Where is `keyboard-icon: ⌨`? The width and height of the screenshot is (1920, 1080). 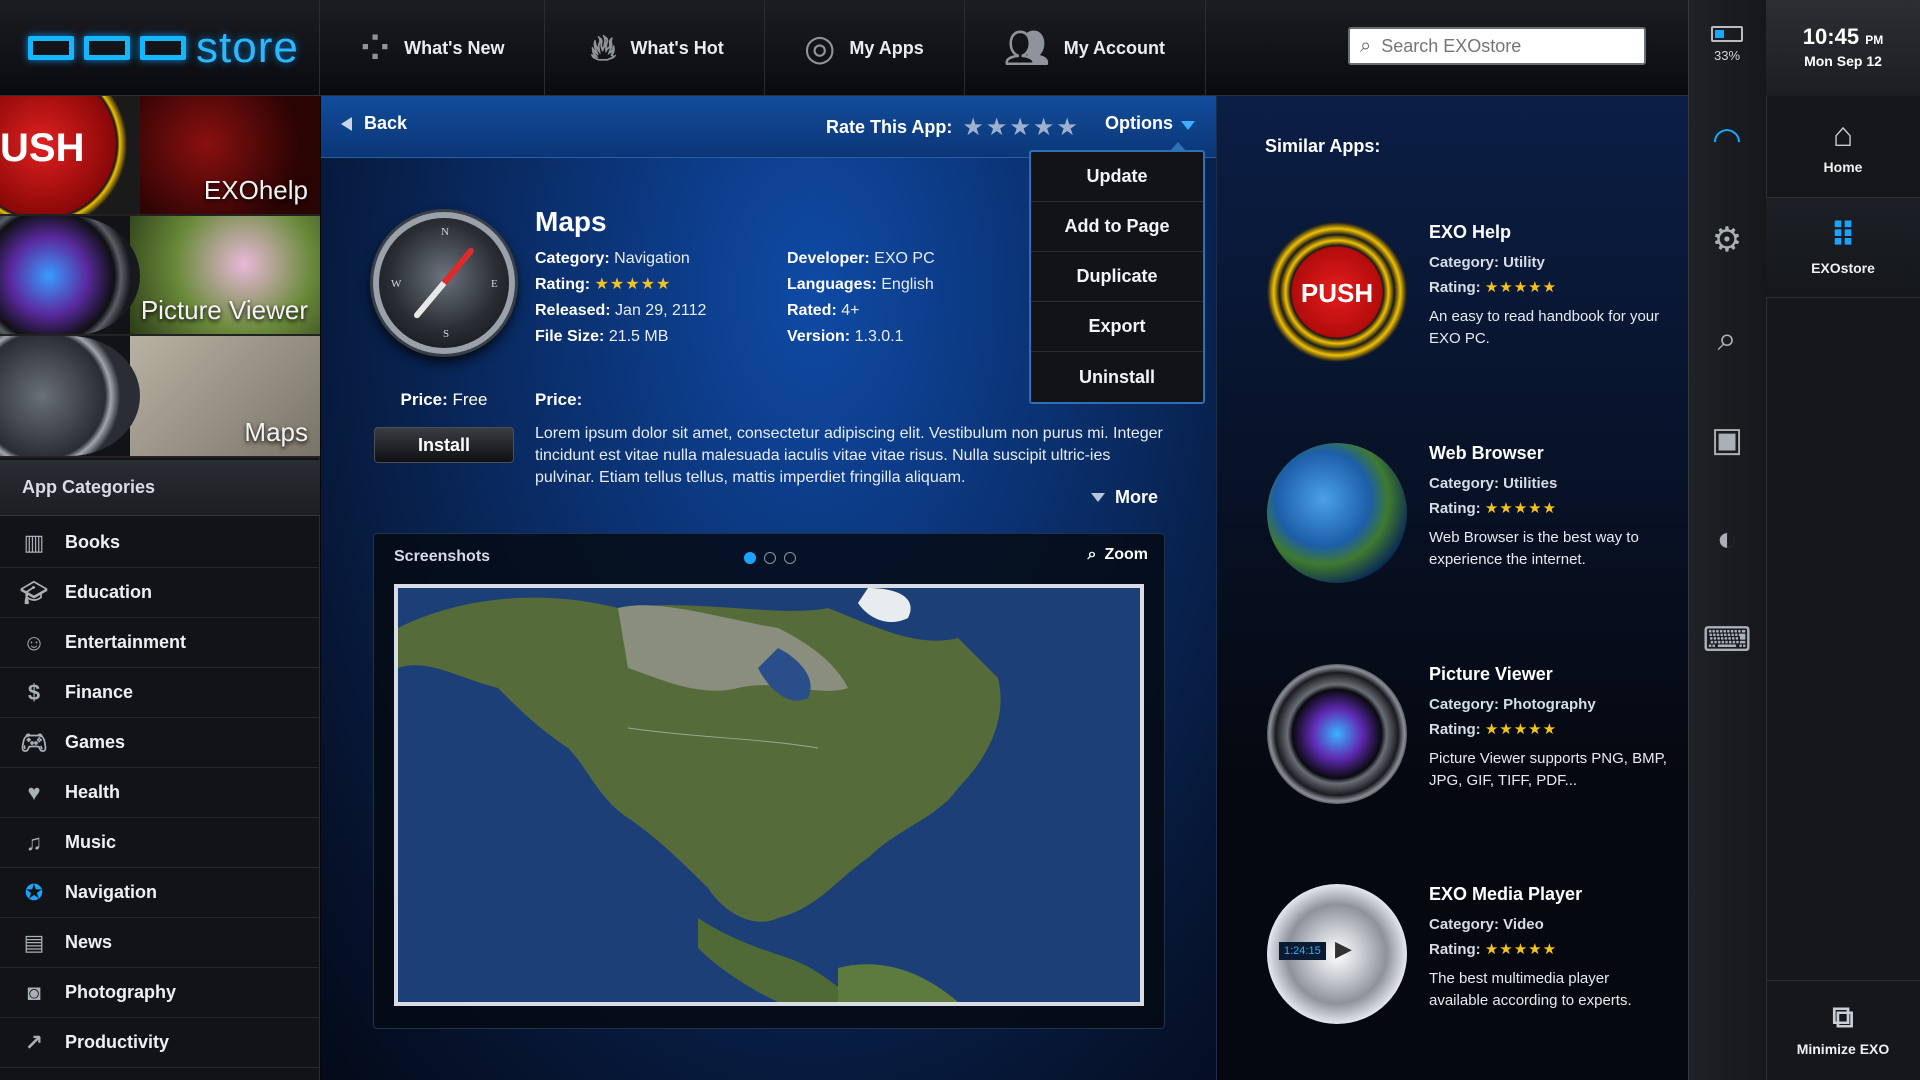 keyboard-icon: ⌨ is located at coordinates (1727, 640).